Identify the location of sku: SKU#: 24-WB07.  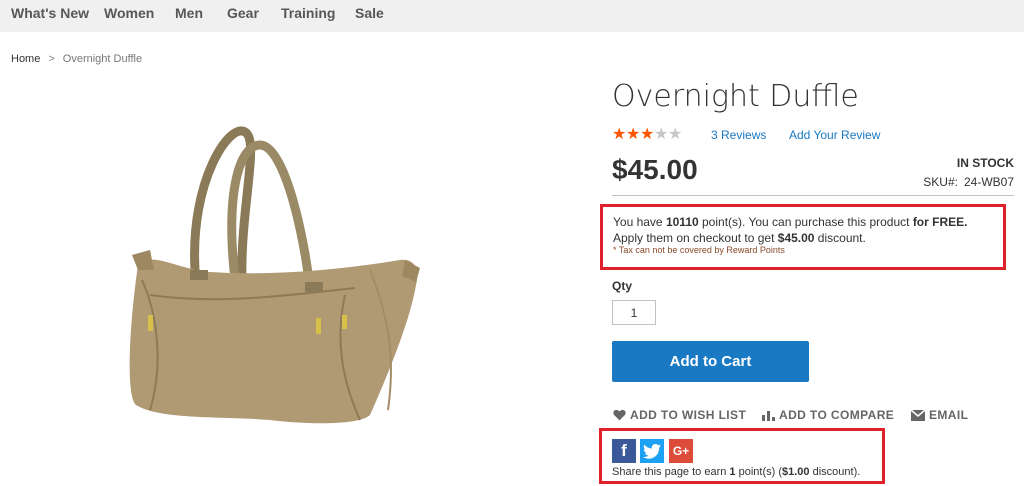
(968, 182).